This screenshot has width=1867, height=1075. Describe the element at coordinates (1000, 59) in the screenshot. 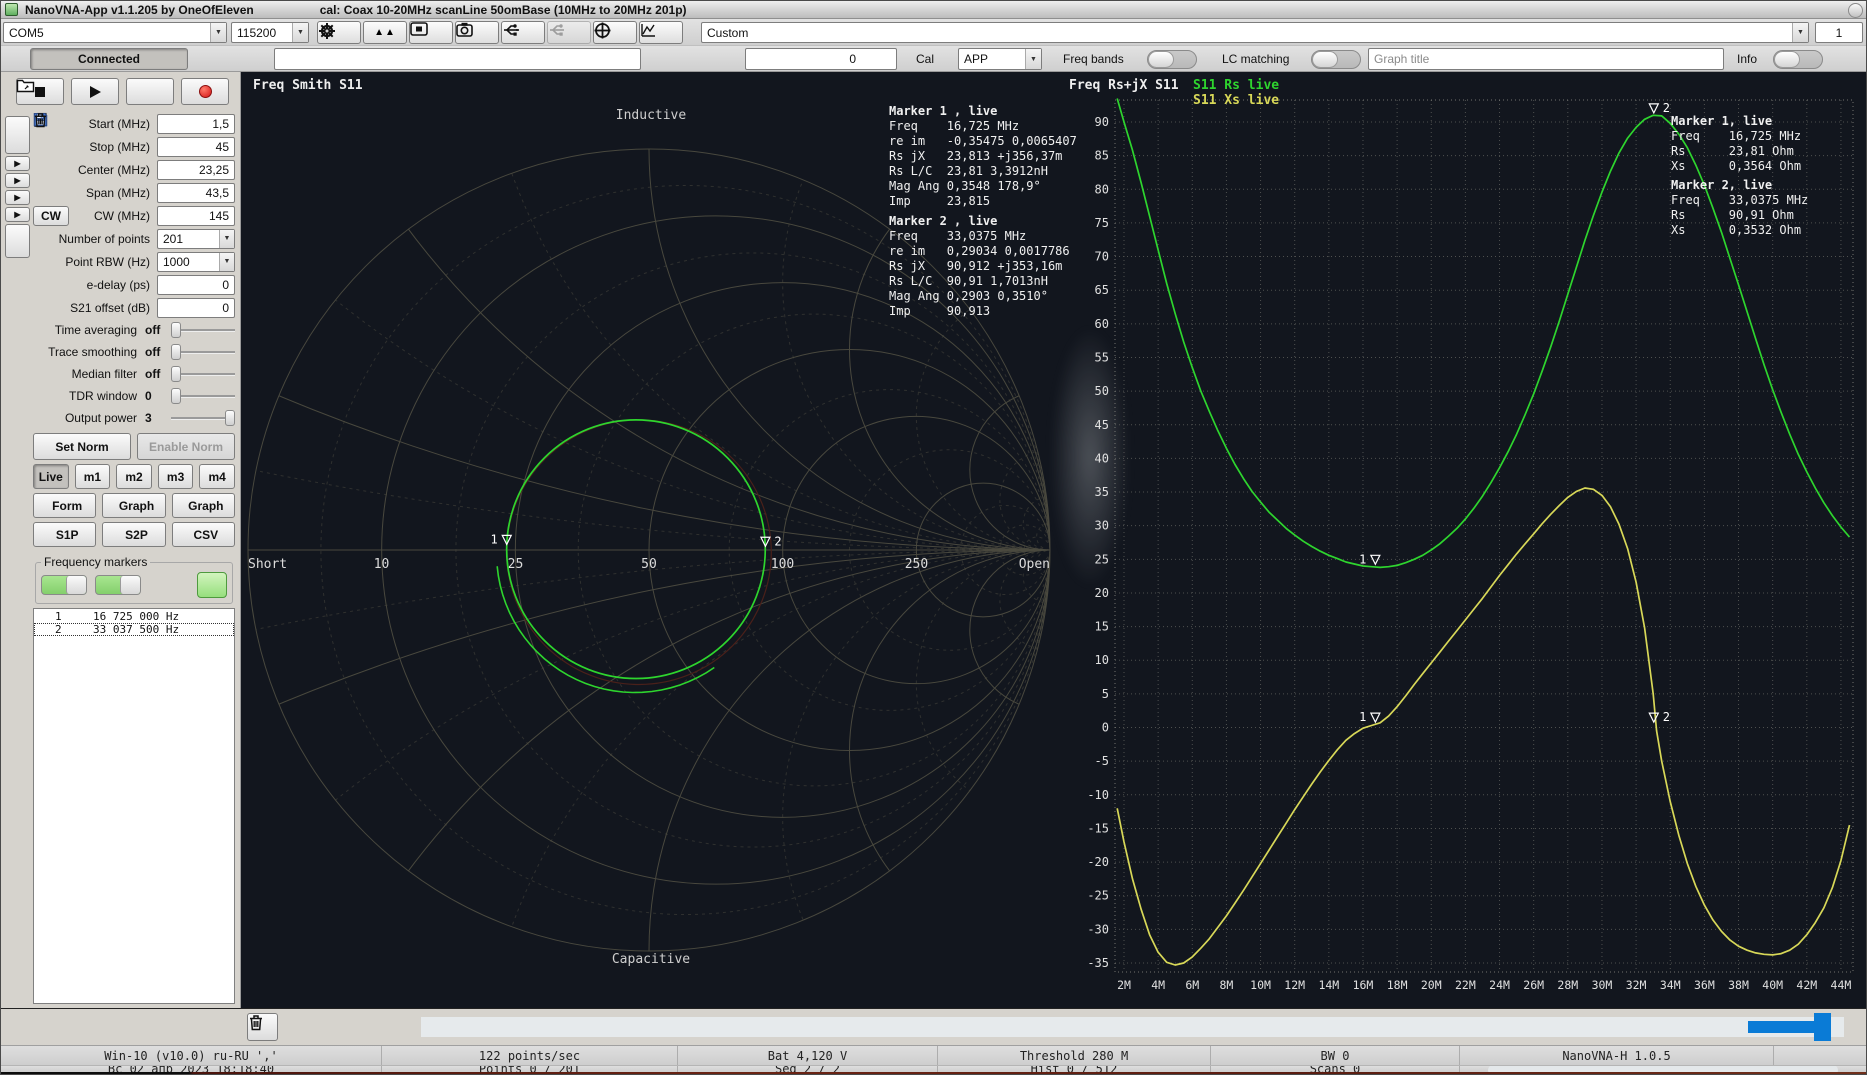

I see `cal-mode-select: APP ▼` at that location.